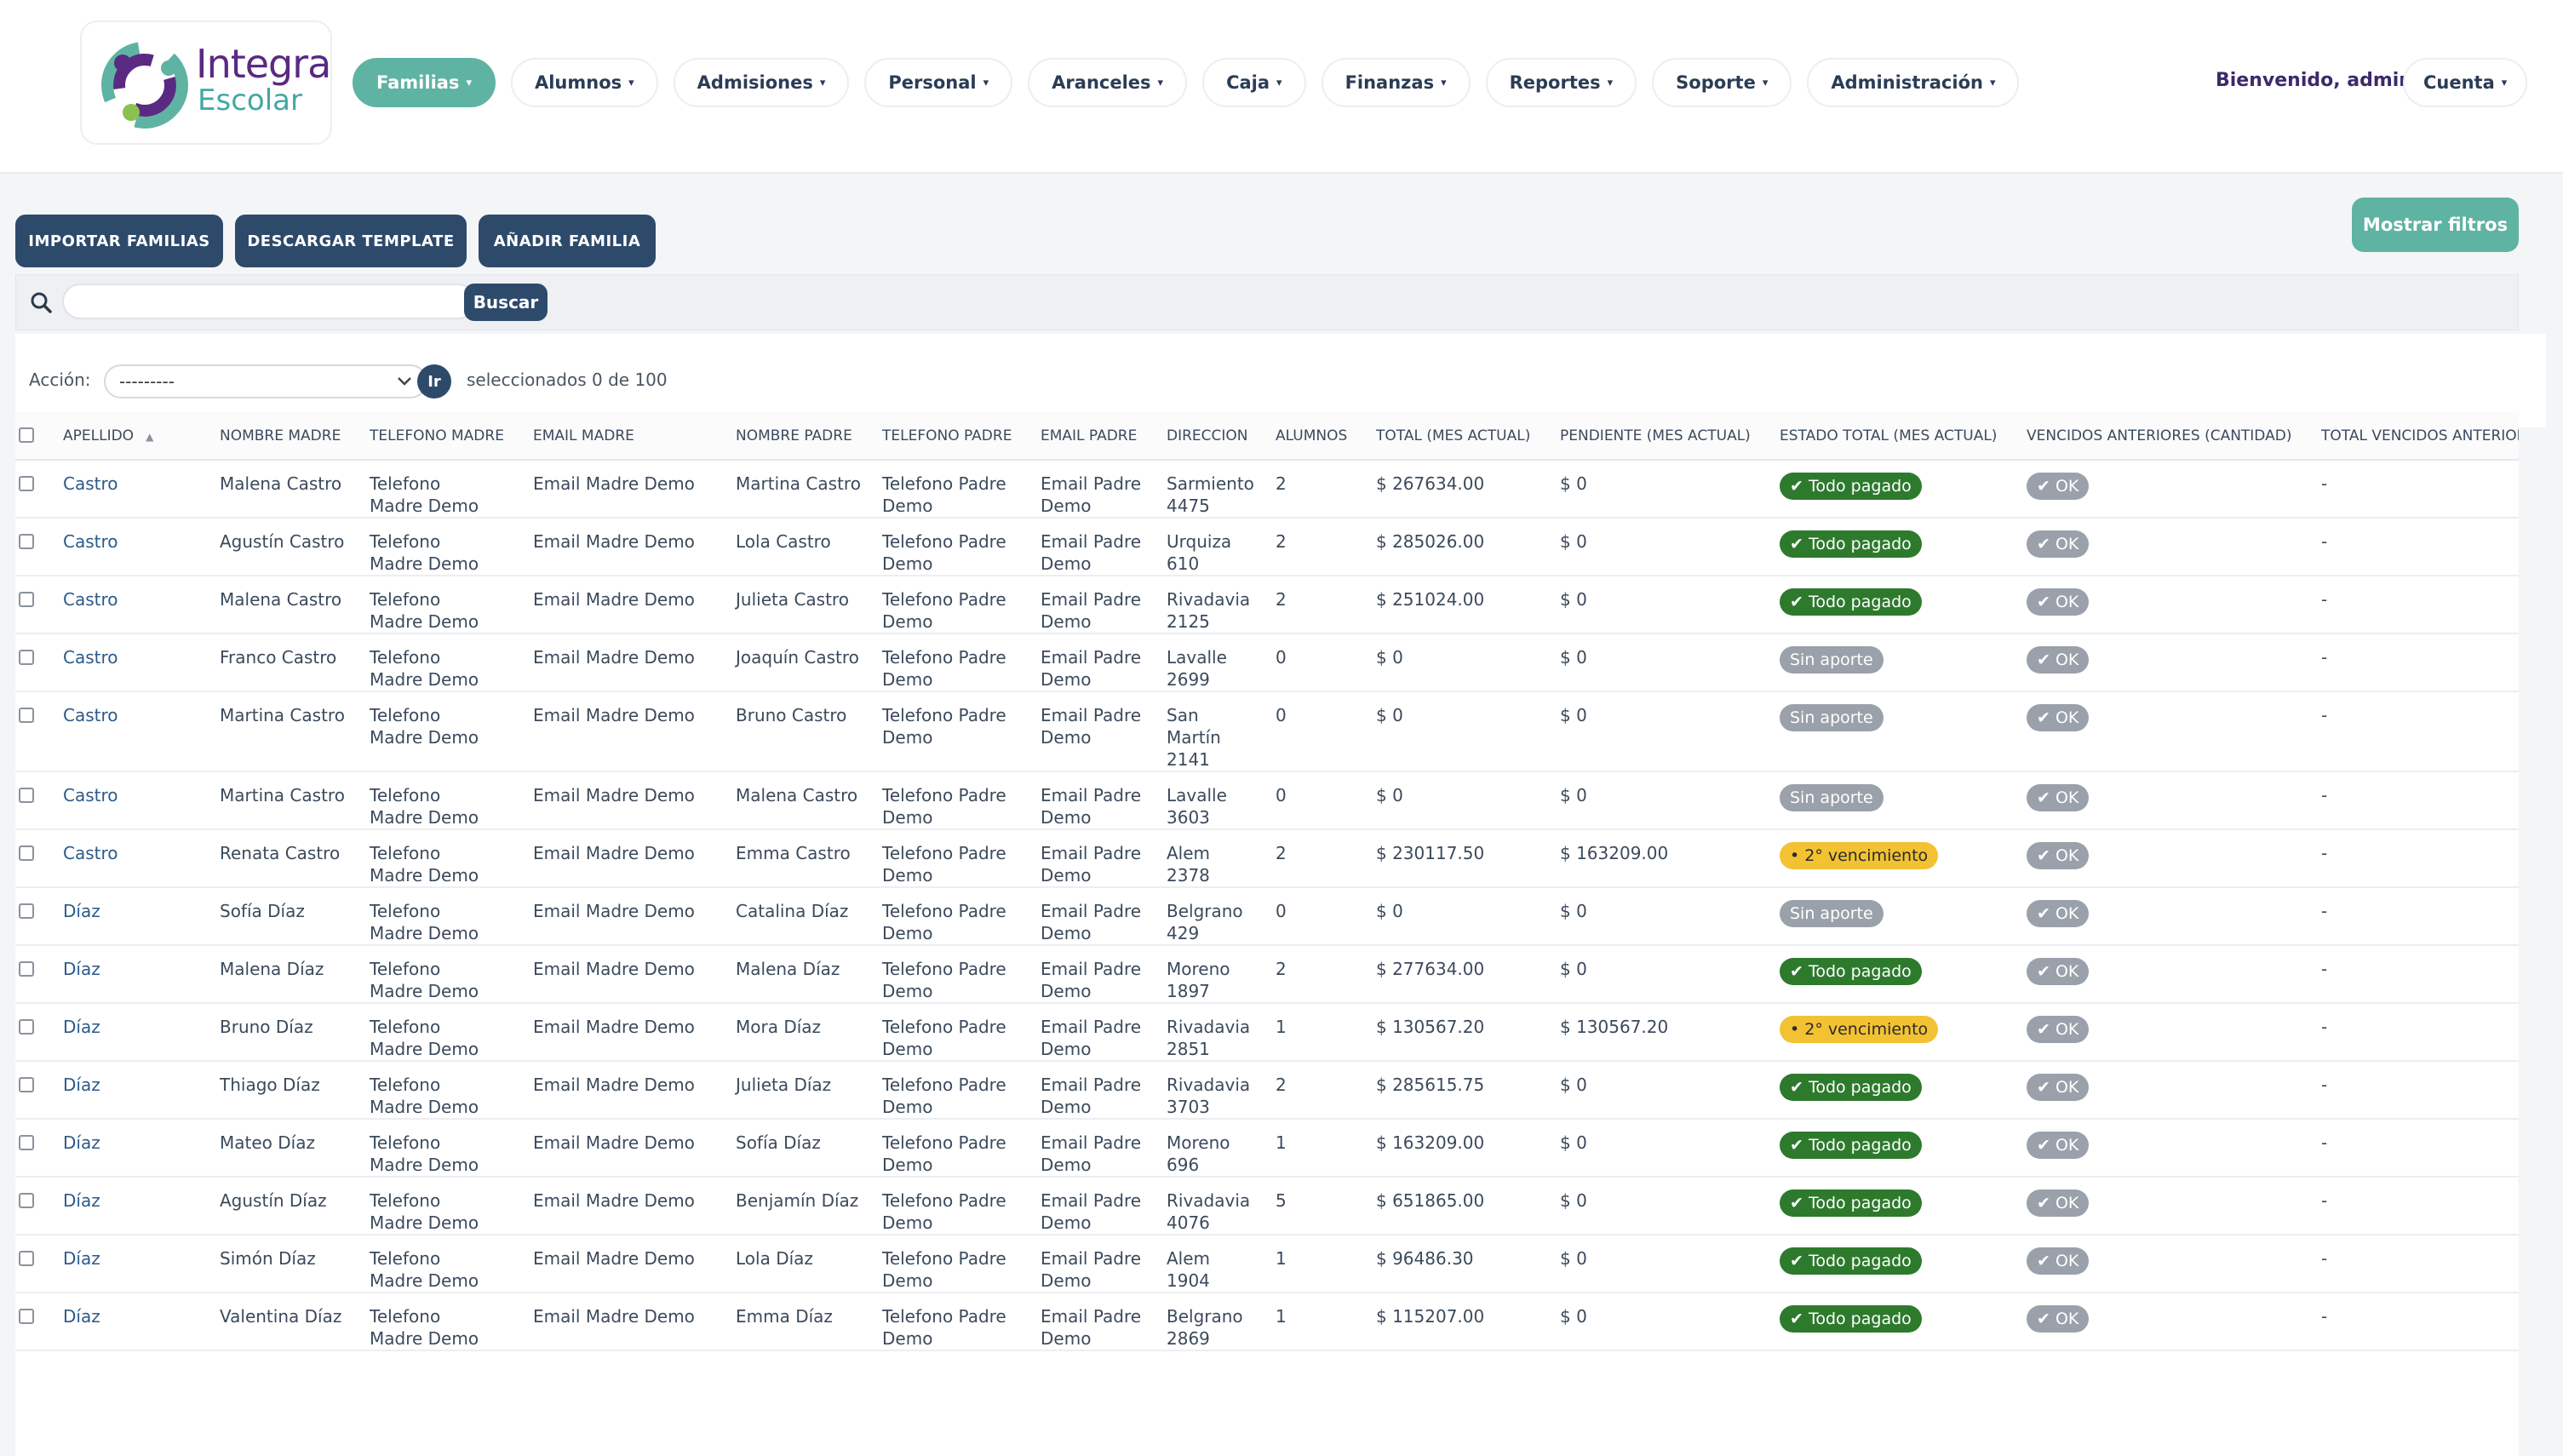 The width and height of the screenshot is (2563, 1456). What do you see at coordinates (958, 436) in the screenshot?
I see `col-telefono-padre: Telefono padre` at bounding box center [958, 436].